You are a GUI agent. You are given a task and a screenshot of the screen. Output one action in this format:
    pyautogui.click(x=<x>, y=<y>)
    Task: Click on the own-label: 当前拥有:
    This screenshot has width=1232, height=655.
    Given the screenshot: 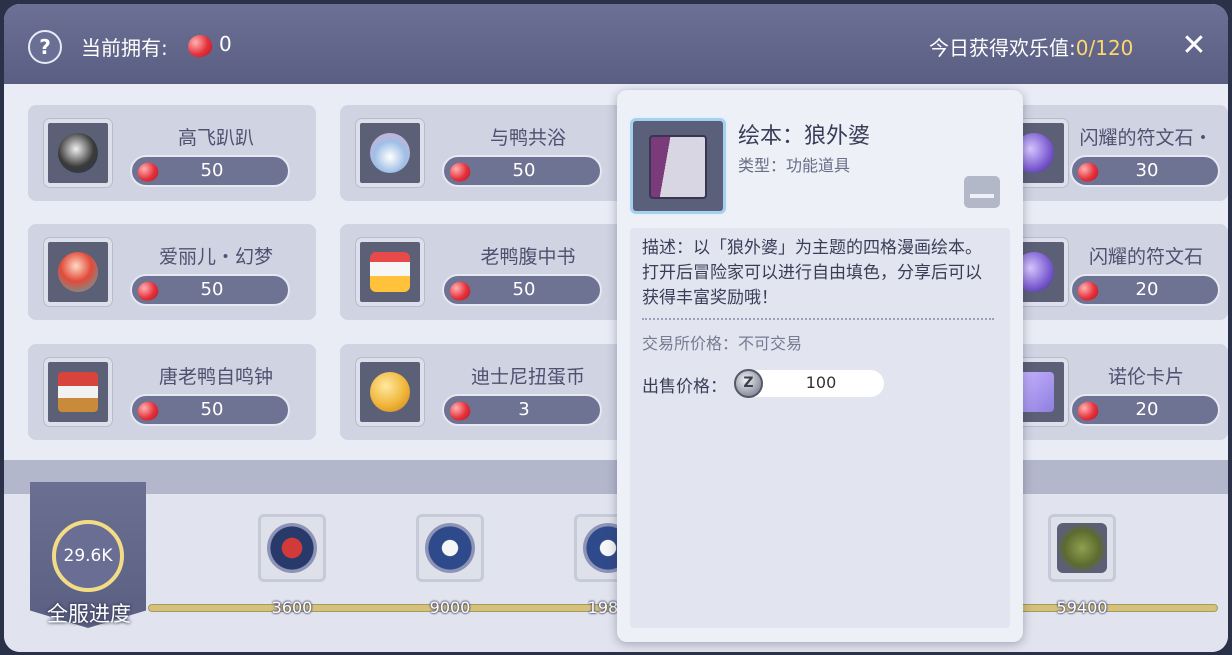 What is the action you would take?
    pyautogui.click(x=124, y=48)
    